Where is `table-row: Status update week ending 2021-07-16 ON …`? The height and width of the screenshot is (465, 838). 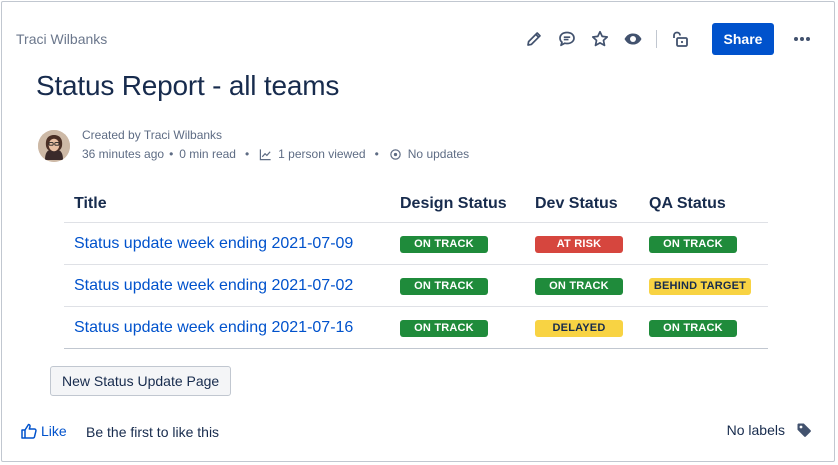
table-row: Status update week ending 2021-07-16 ON … is located at coordinates (416, 327).